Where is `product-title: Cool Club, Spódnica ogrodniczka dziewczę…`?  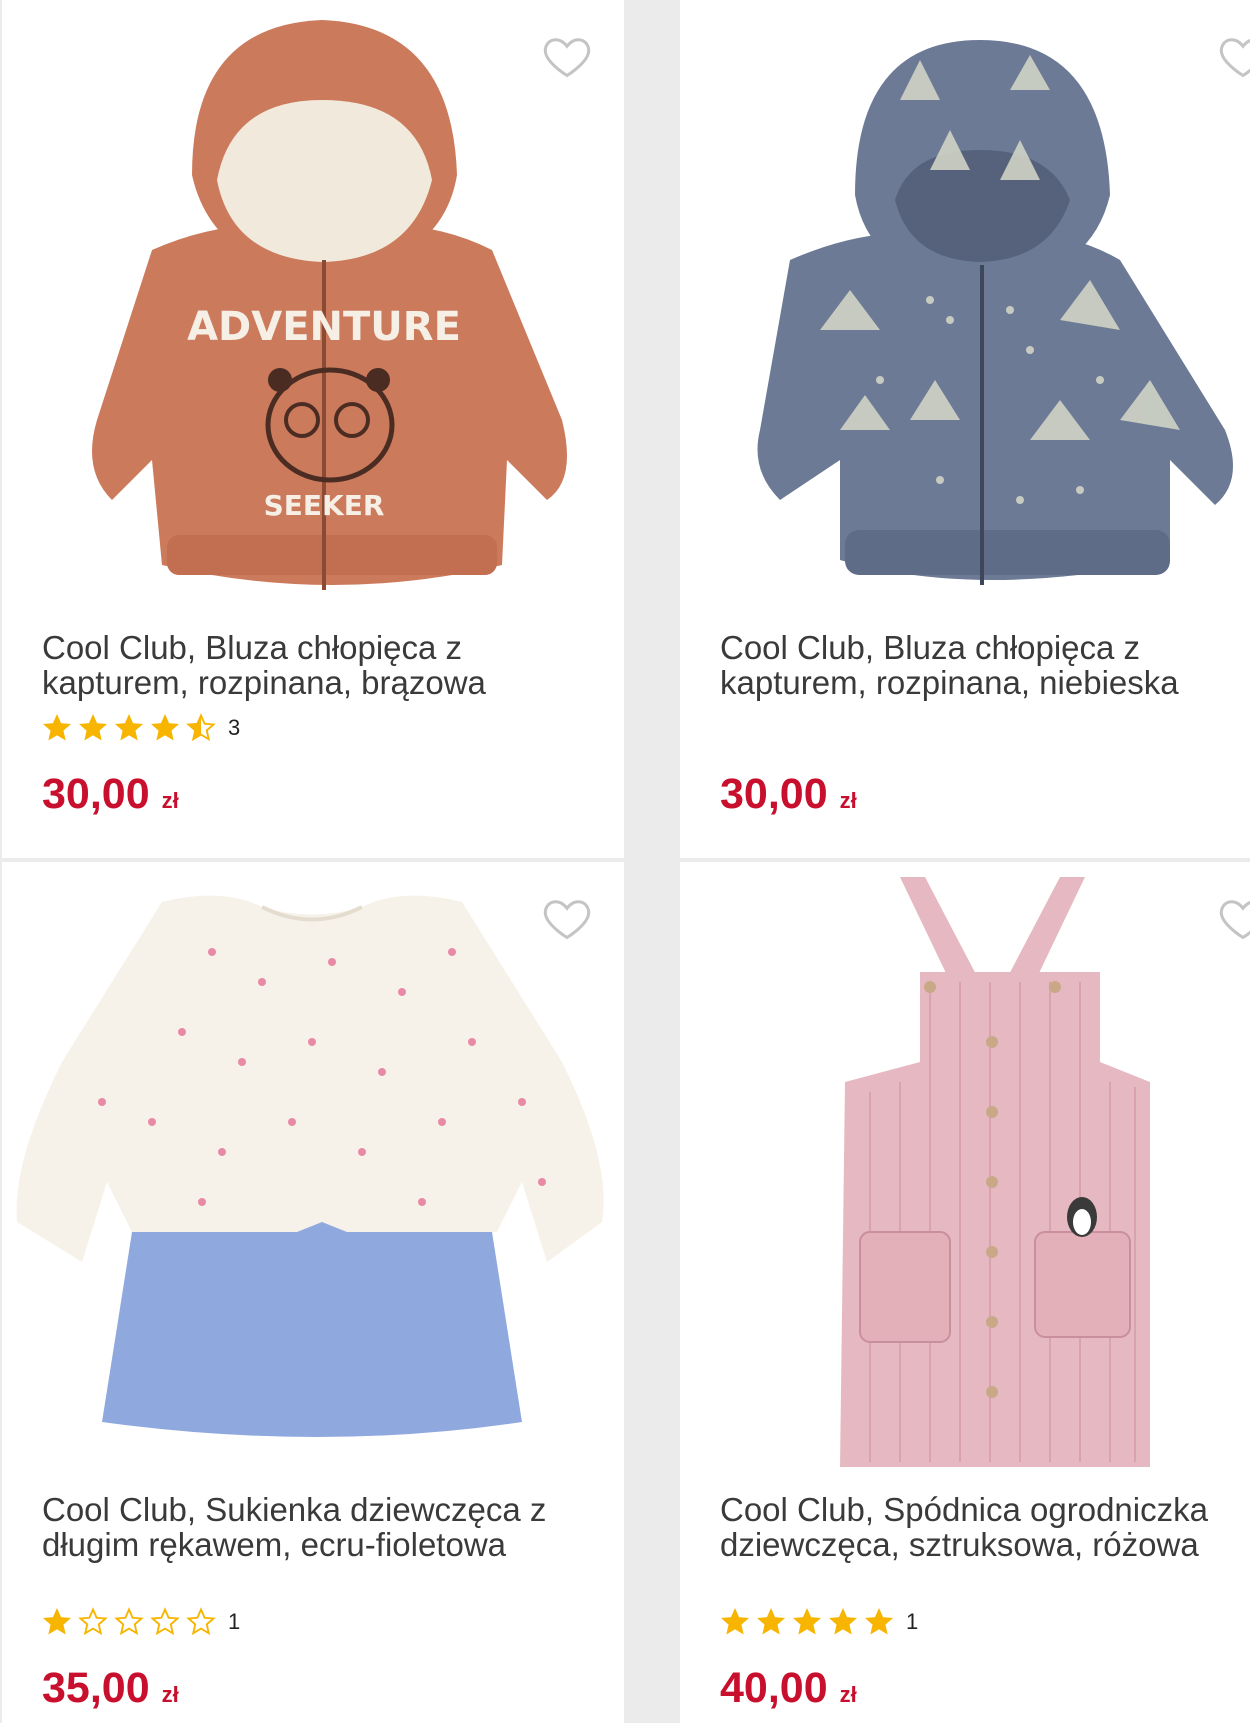 product-title: Cool Club, Spódnica ogrodniczka dziewczę… is located at coordinates (975, 1527).